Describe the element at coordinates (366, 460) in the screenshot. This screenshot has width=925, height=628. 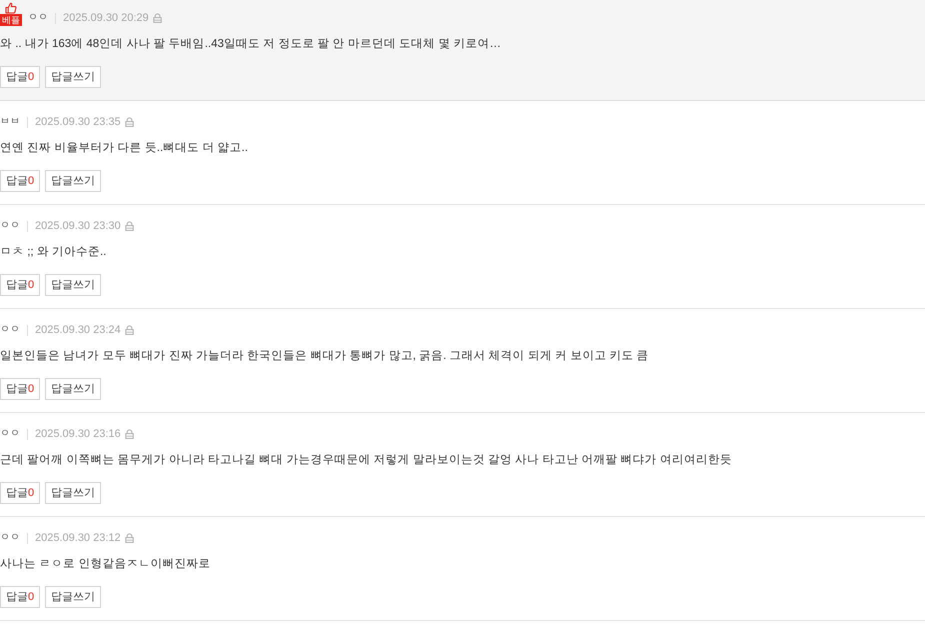
I see `comment-text: 근데 팔어깨 이쪽뼈는 몸무게가 아니라 타고나길 뼈대 가는경우때문에 저렇게 말라보이는것 갈엉 사나 타고난 어깨팔 뼈댜가 여리여리한듯` at that location.